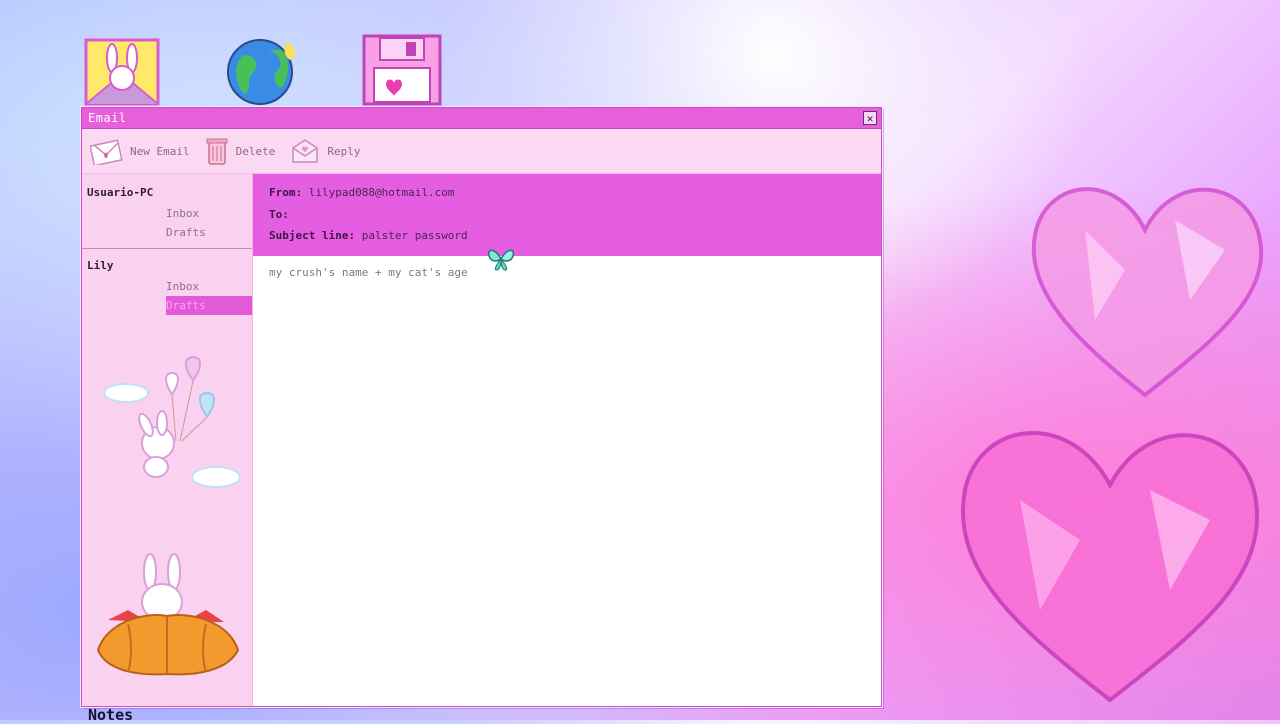 Image resolution: width=1280 pixels, height=724 pixels. I want to click on from-value: lilypad088@hotmail.com, so click(382, 192).